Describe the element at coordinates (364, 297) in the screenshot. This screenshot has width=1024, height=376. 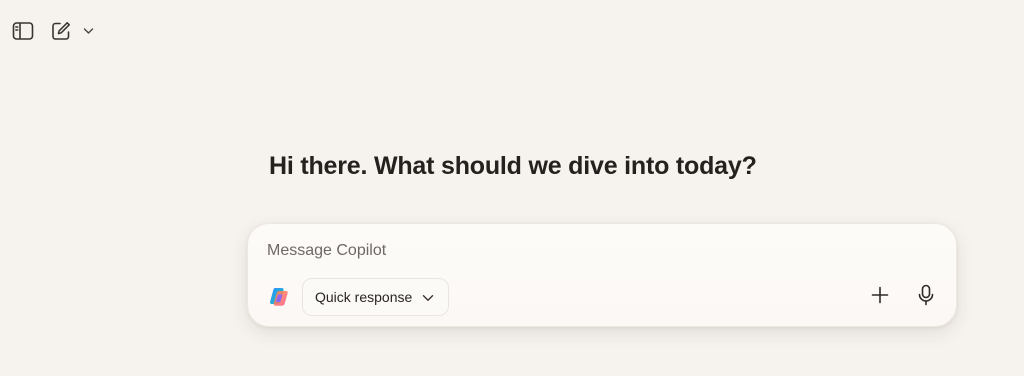
I see `response-mode-label: Quick response` at that location.